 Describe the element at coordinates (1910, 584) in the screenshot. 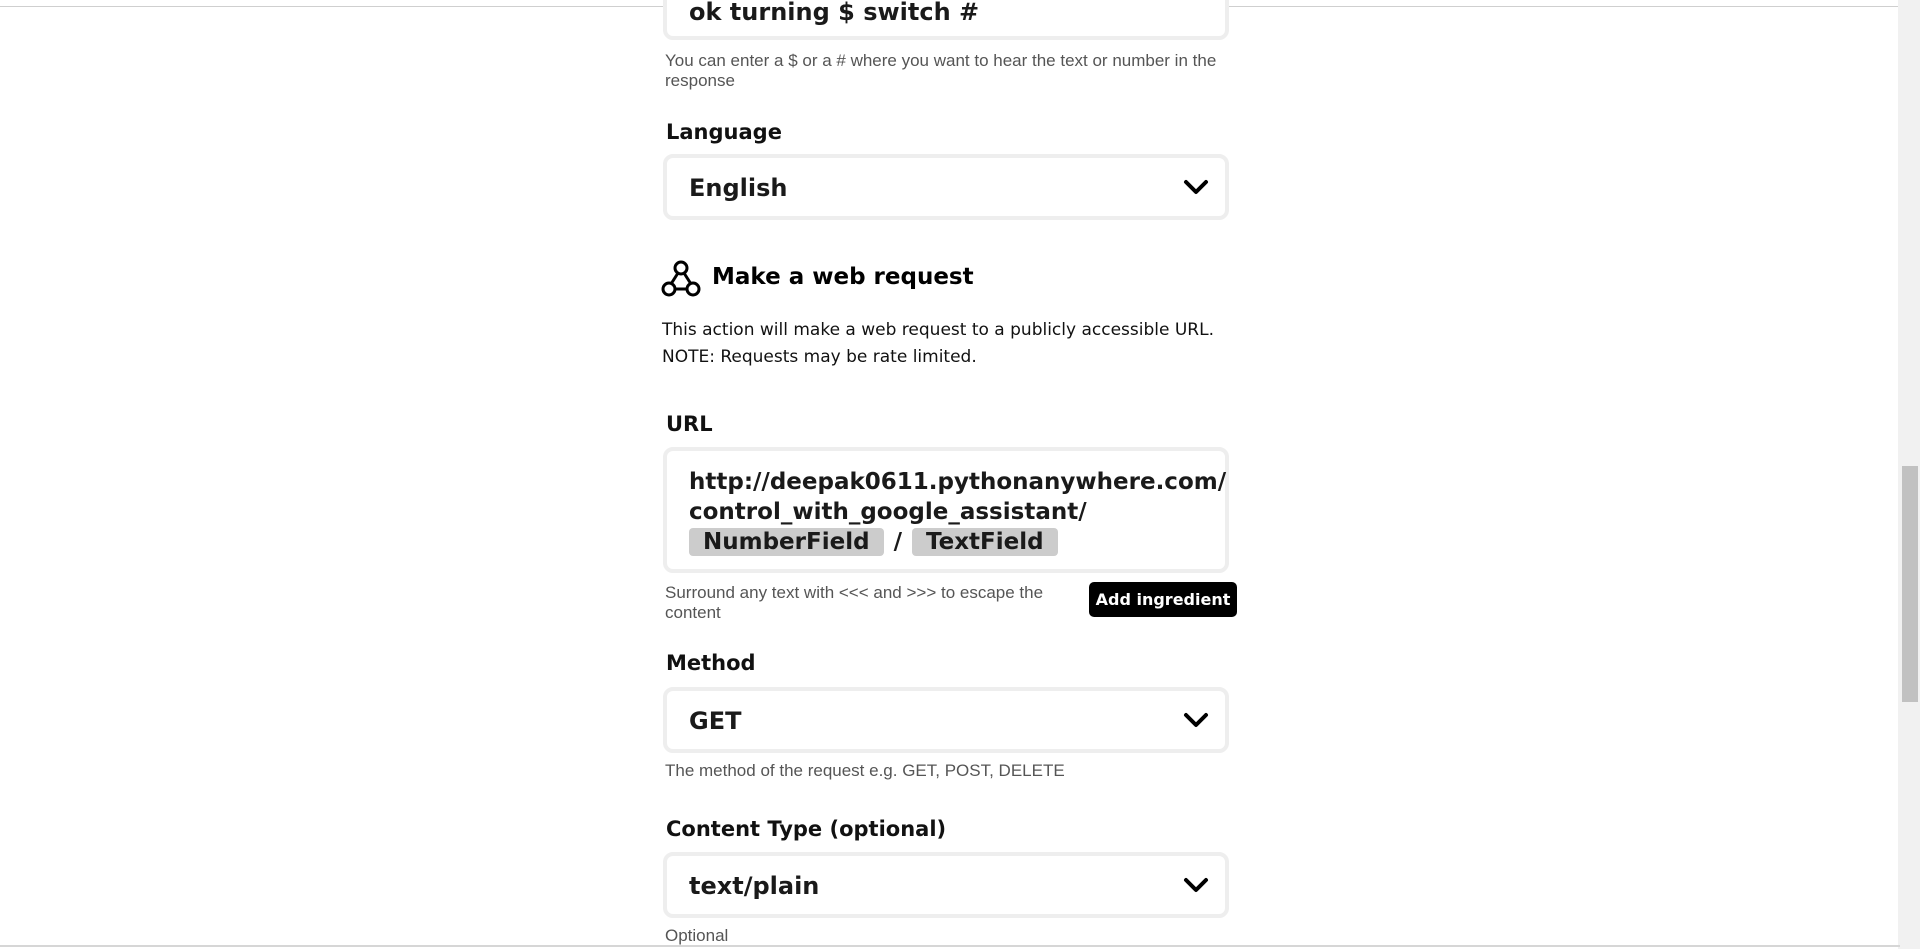

I see `scrollbar-thumb` at that location.